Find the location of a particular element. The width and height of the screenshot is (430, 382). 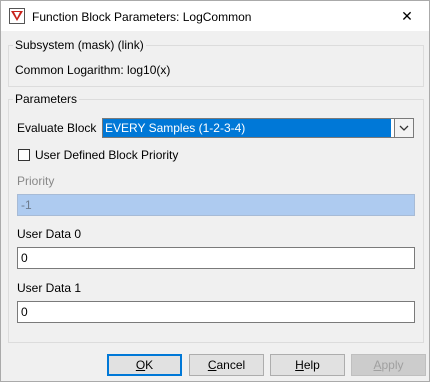

evaluate-block-select: EVERY Samples (1-2-3-4) is located at coordinates (258, 128).